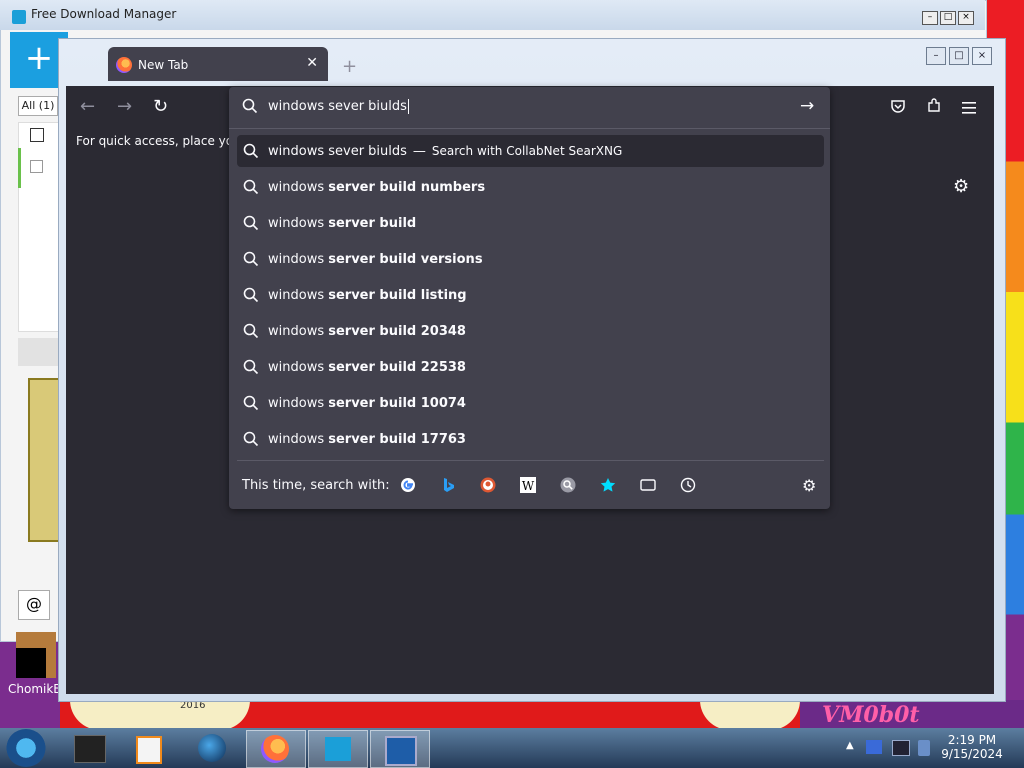 The width and height of the screenshot is (1024, 768). Describe the element at coordinates (400, 749) in the screenshot. I see `taskbar-virtualbox` at that location.